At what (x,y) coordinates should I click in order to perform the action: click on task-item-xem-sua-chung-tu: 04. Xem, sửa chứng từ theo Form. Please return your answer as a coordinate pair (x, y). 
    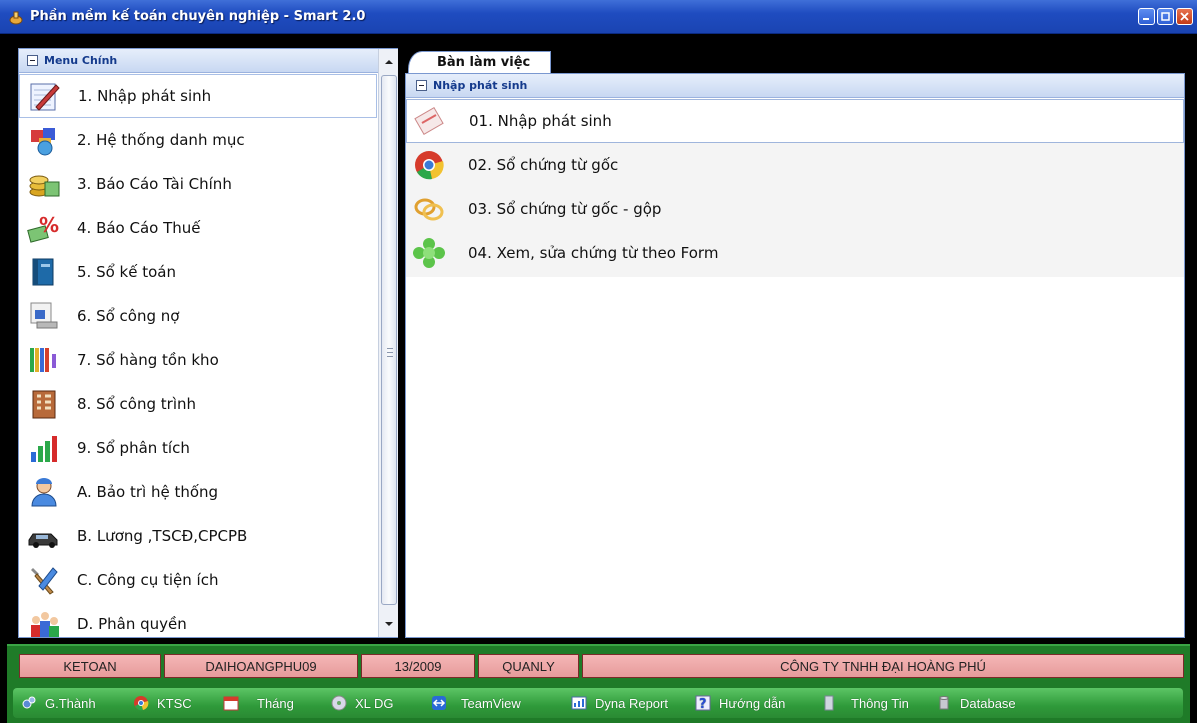
    Looking at the image, I should click on (795, 253).